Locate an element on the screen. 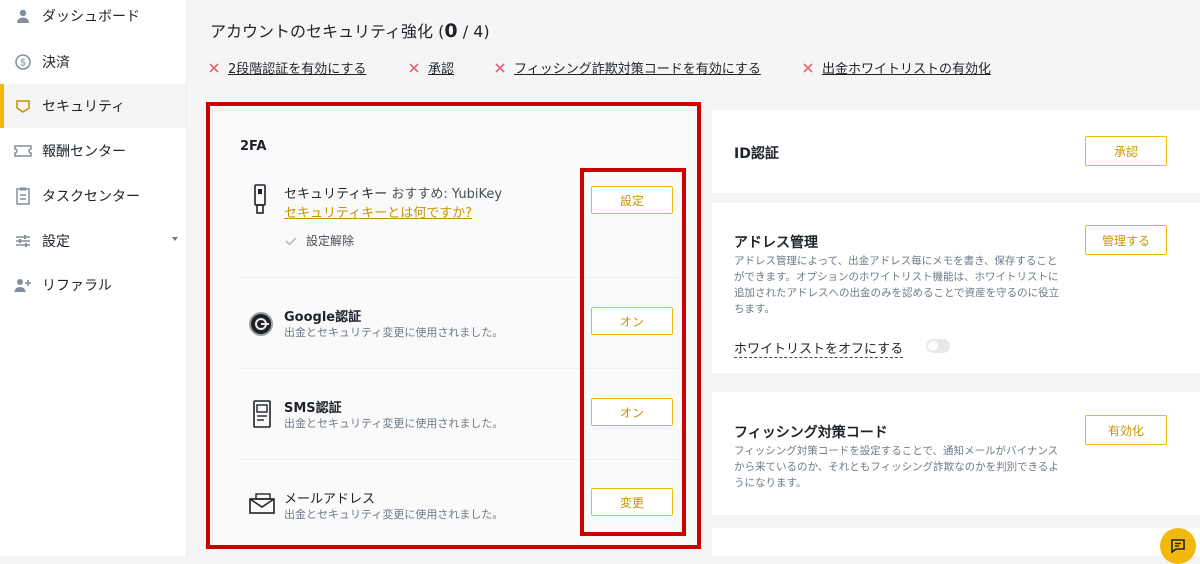  address-title: アドレス管理 is located at coordinates (776, 243).